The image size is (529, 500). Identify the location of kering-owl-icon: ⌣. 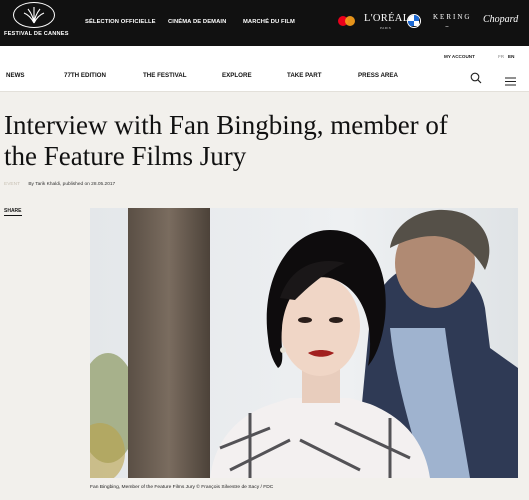
(447, 27).